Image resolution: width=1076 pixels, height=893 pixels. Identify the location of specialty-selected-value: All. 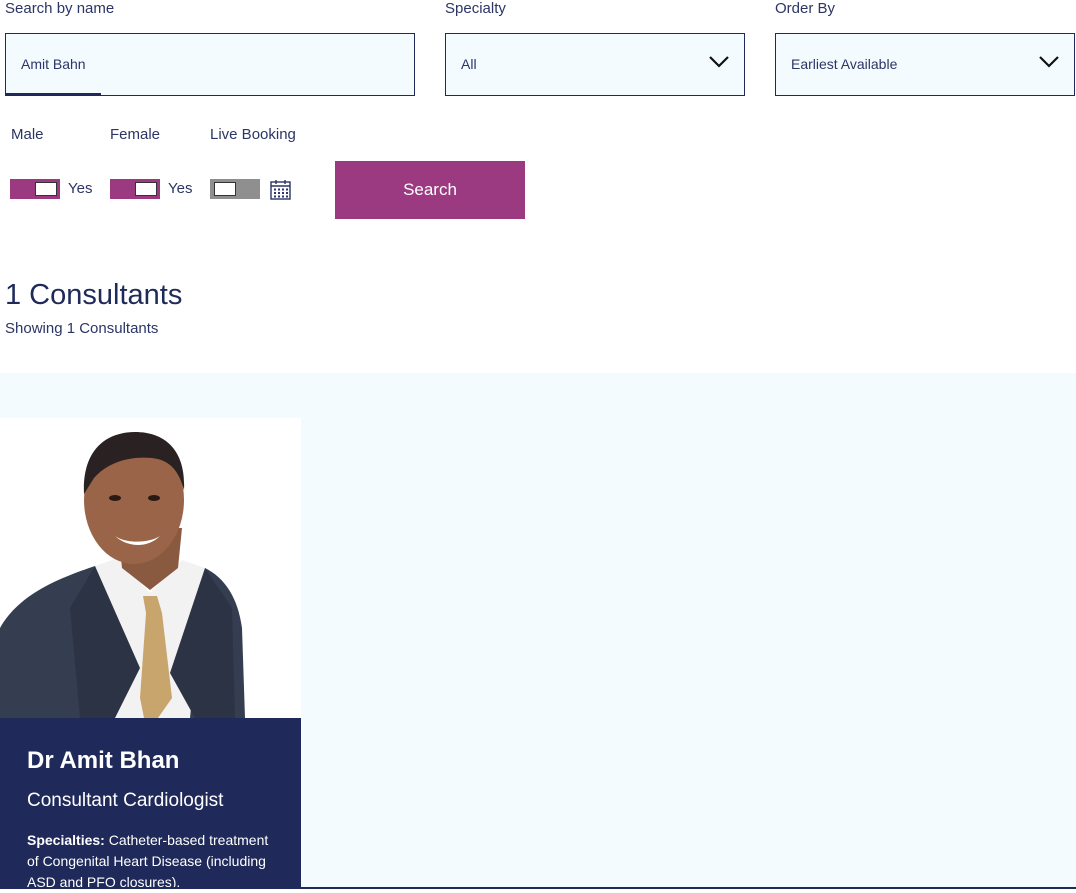
(469, 64).